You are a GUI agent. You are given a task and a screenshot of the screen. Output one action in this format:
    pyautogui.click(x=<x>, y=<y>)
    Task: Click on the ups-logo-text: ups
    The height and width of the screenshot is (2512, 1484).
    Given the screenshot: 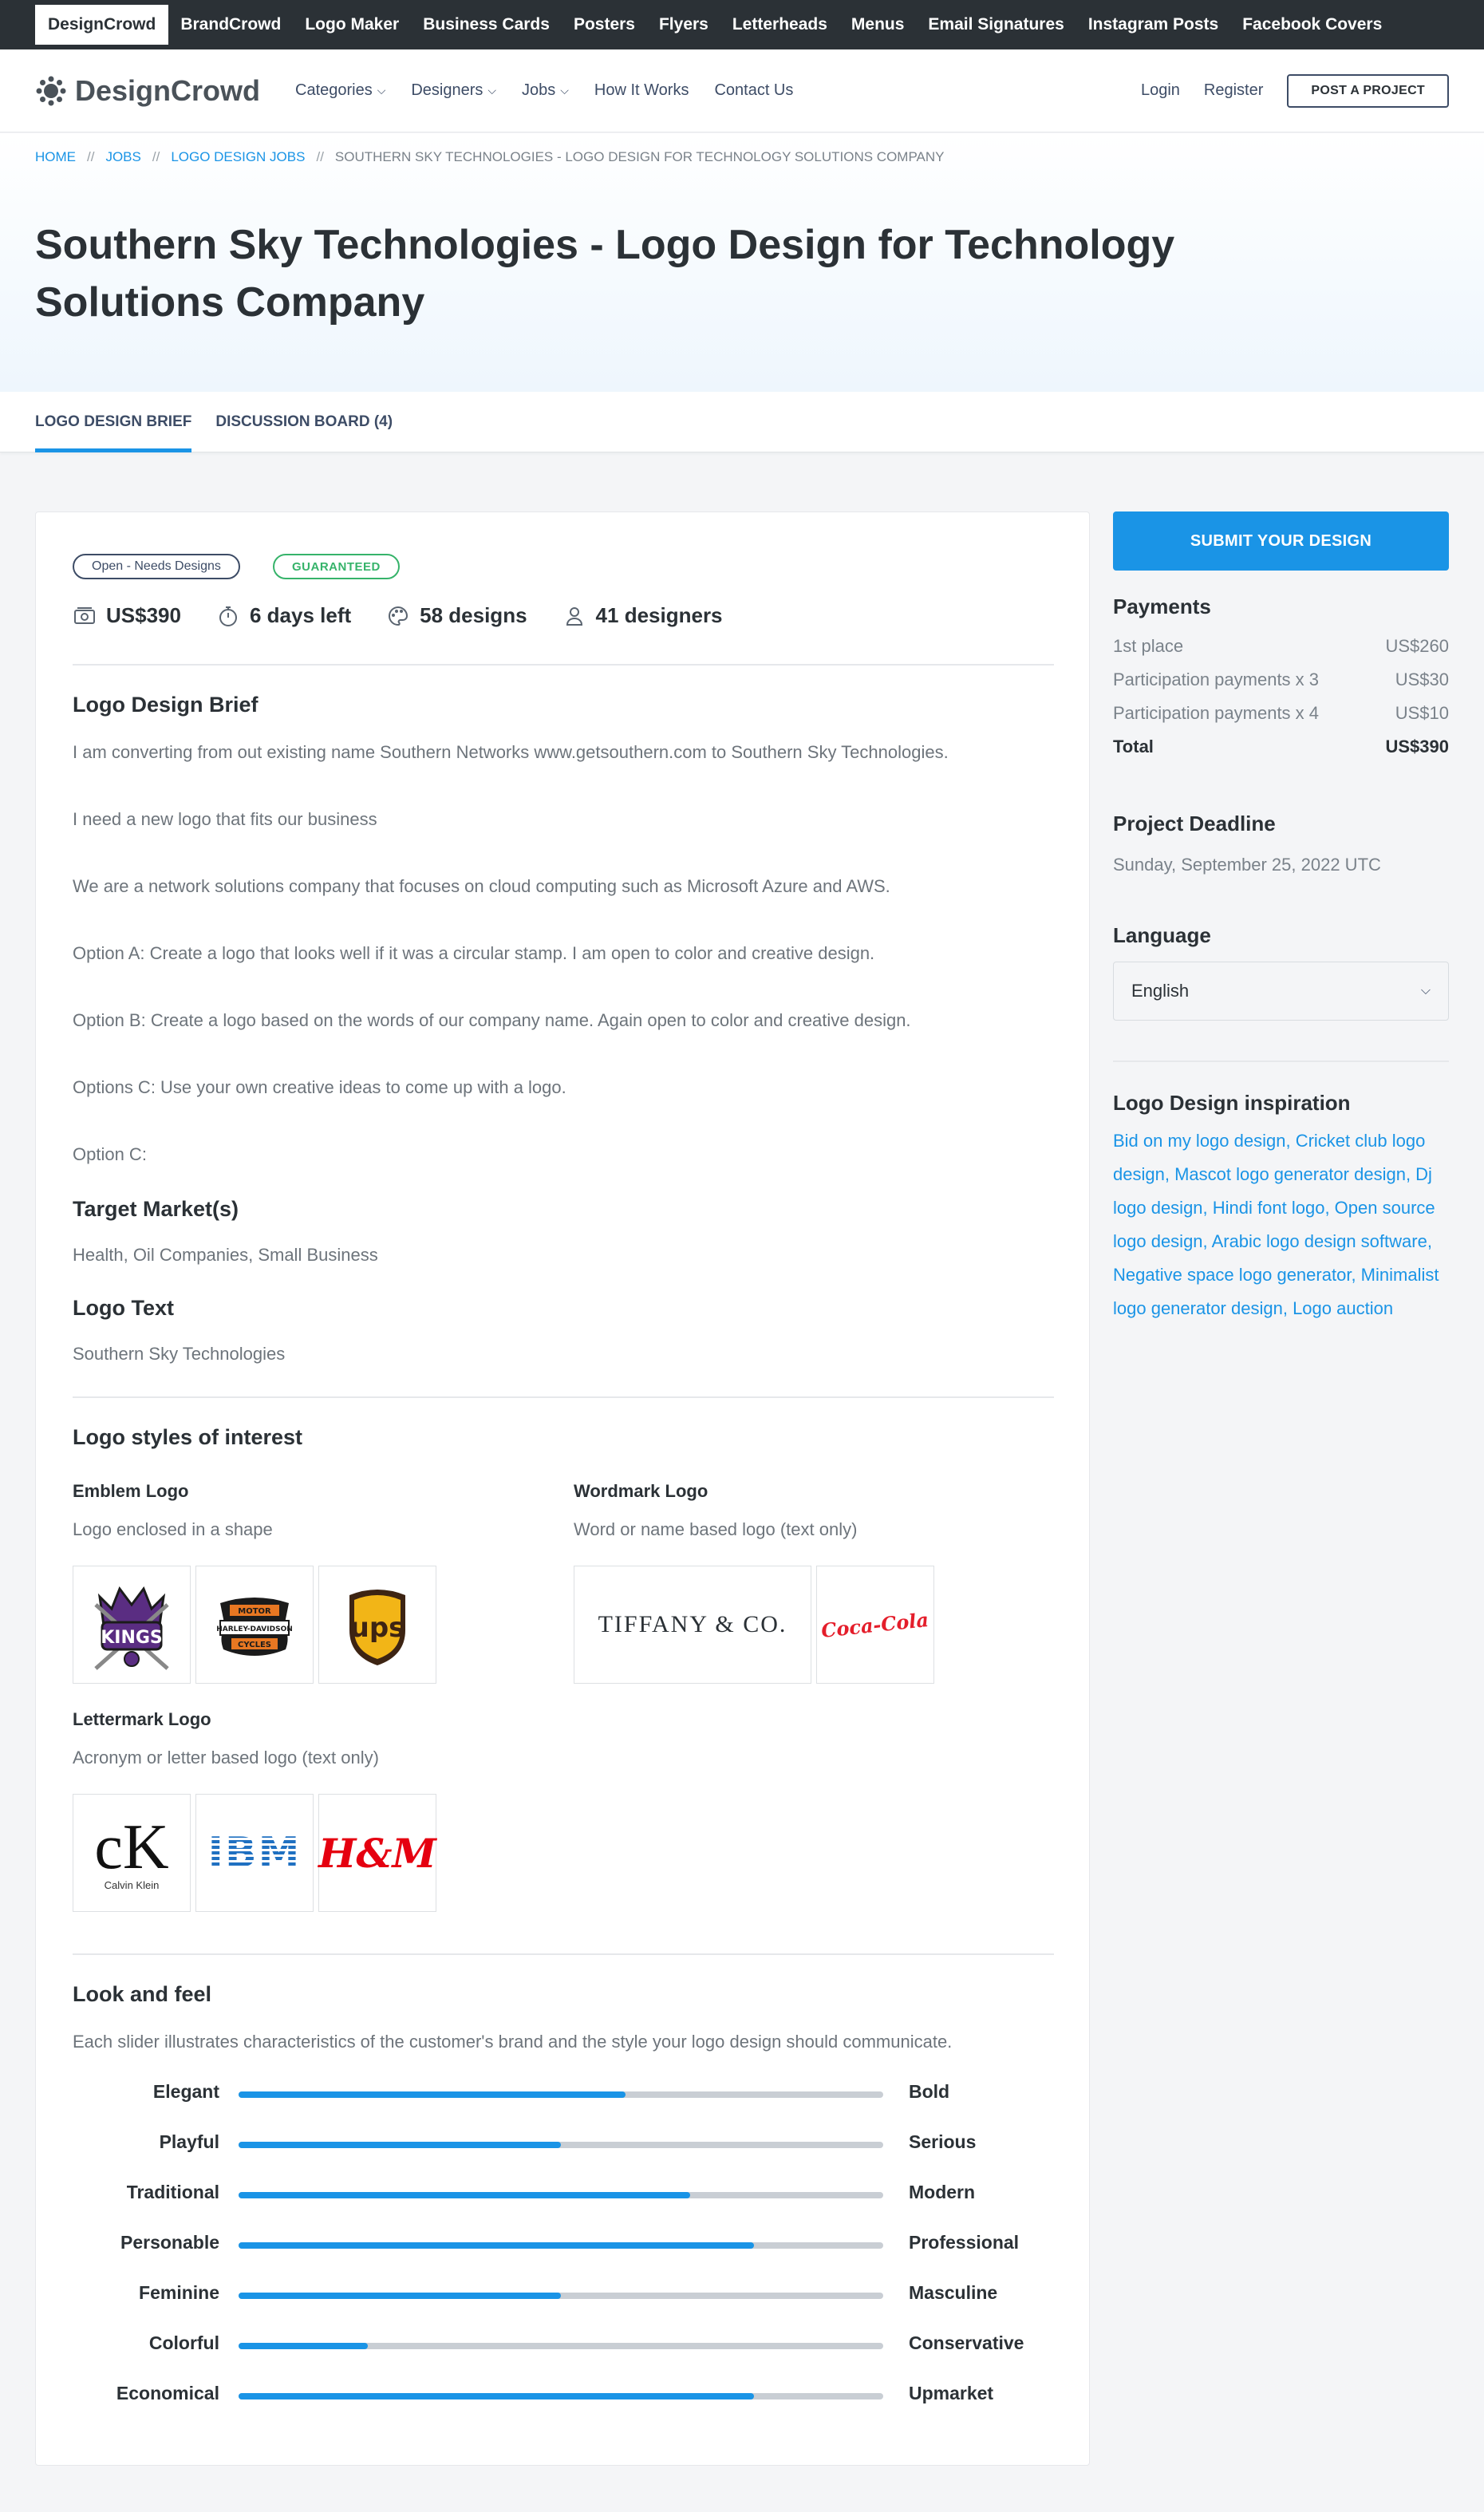 What is the action you would take?
    pyautogui.click(x=377, y=1628)
    